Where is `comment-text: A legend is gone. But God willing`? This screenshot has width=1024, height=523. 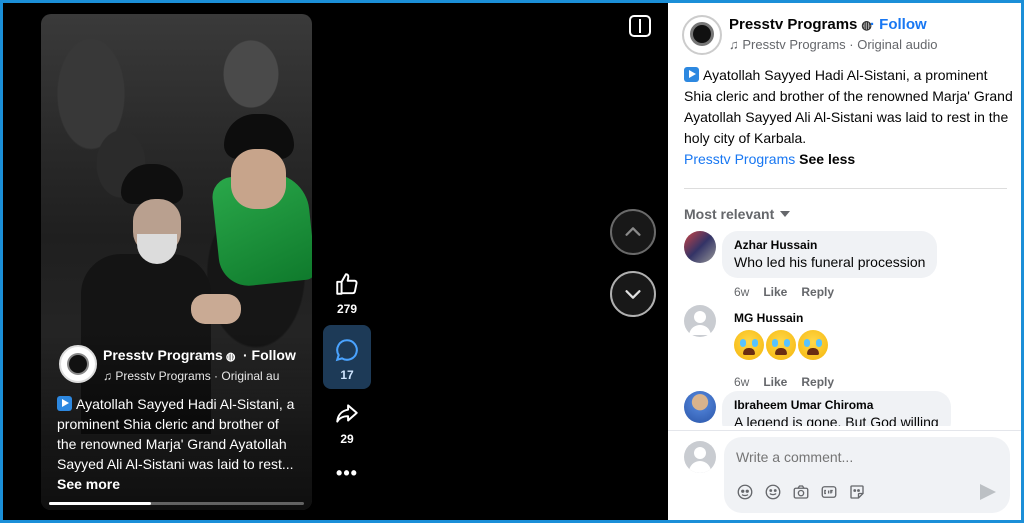
comment-text: A legend is gone. But God willing is located at coordinates (836, 420).